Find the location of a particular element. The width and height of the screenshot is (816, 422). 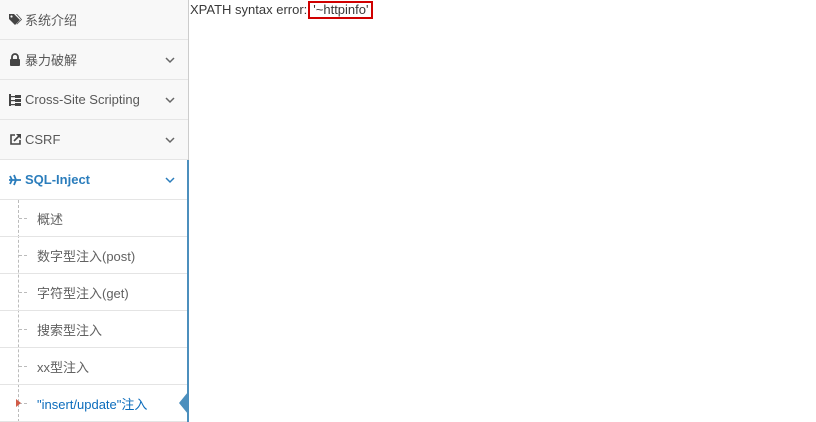

submenu-item-label: "insert/update"注入 is located at coordinates (92, 403).